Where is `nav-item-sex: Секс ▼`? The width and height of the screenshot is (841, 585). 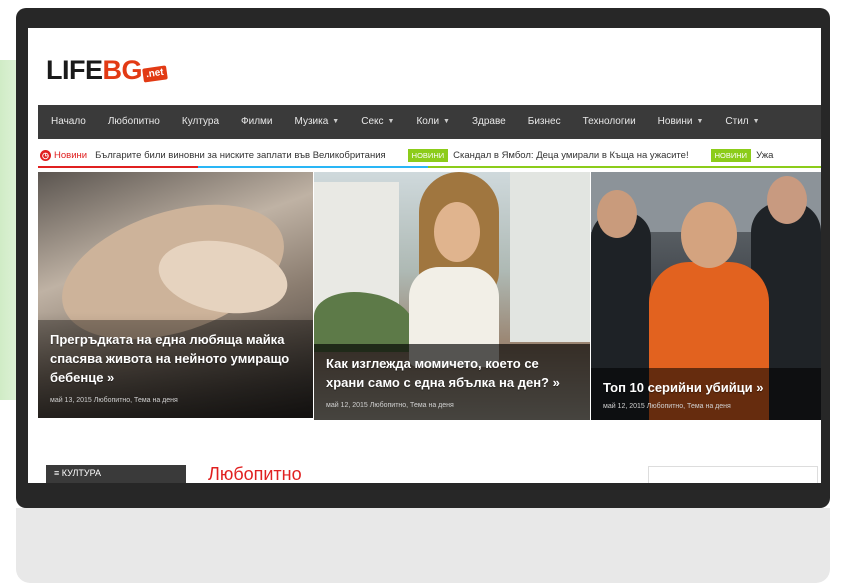
nav-item-sex: Секс ▼ is located at coordinates (377, 122).